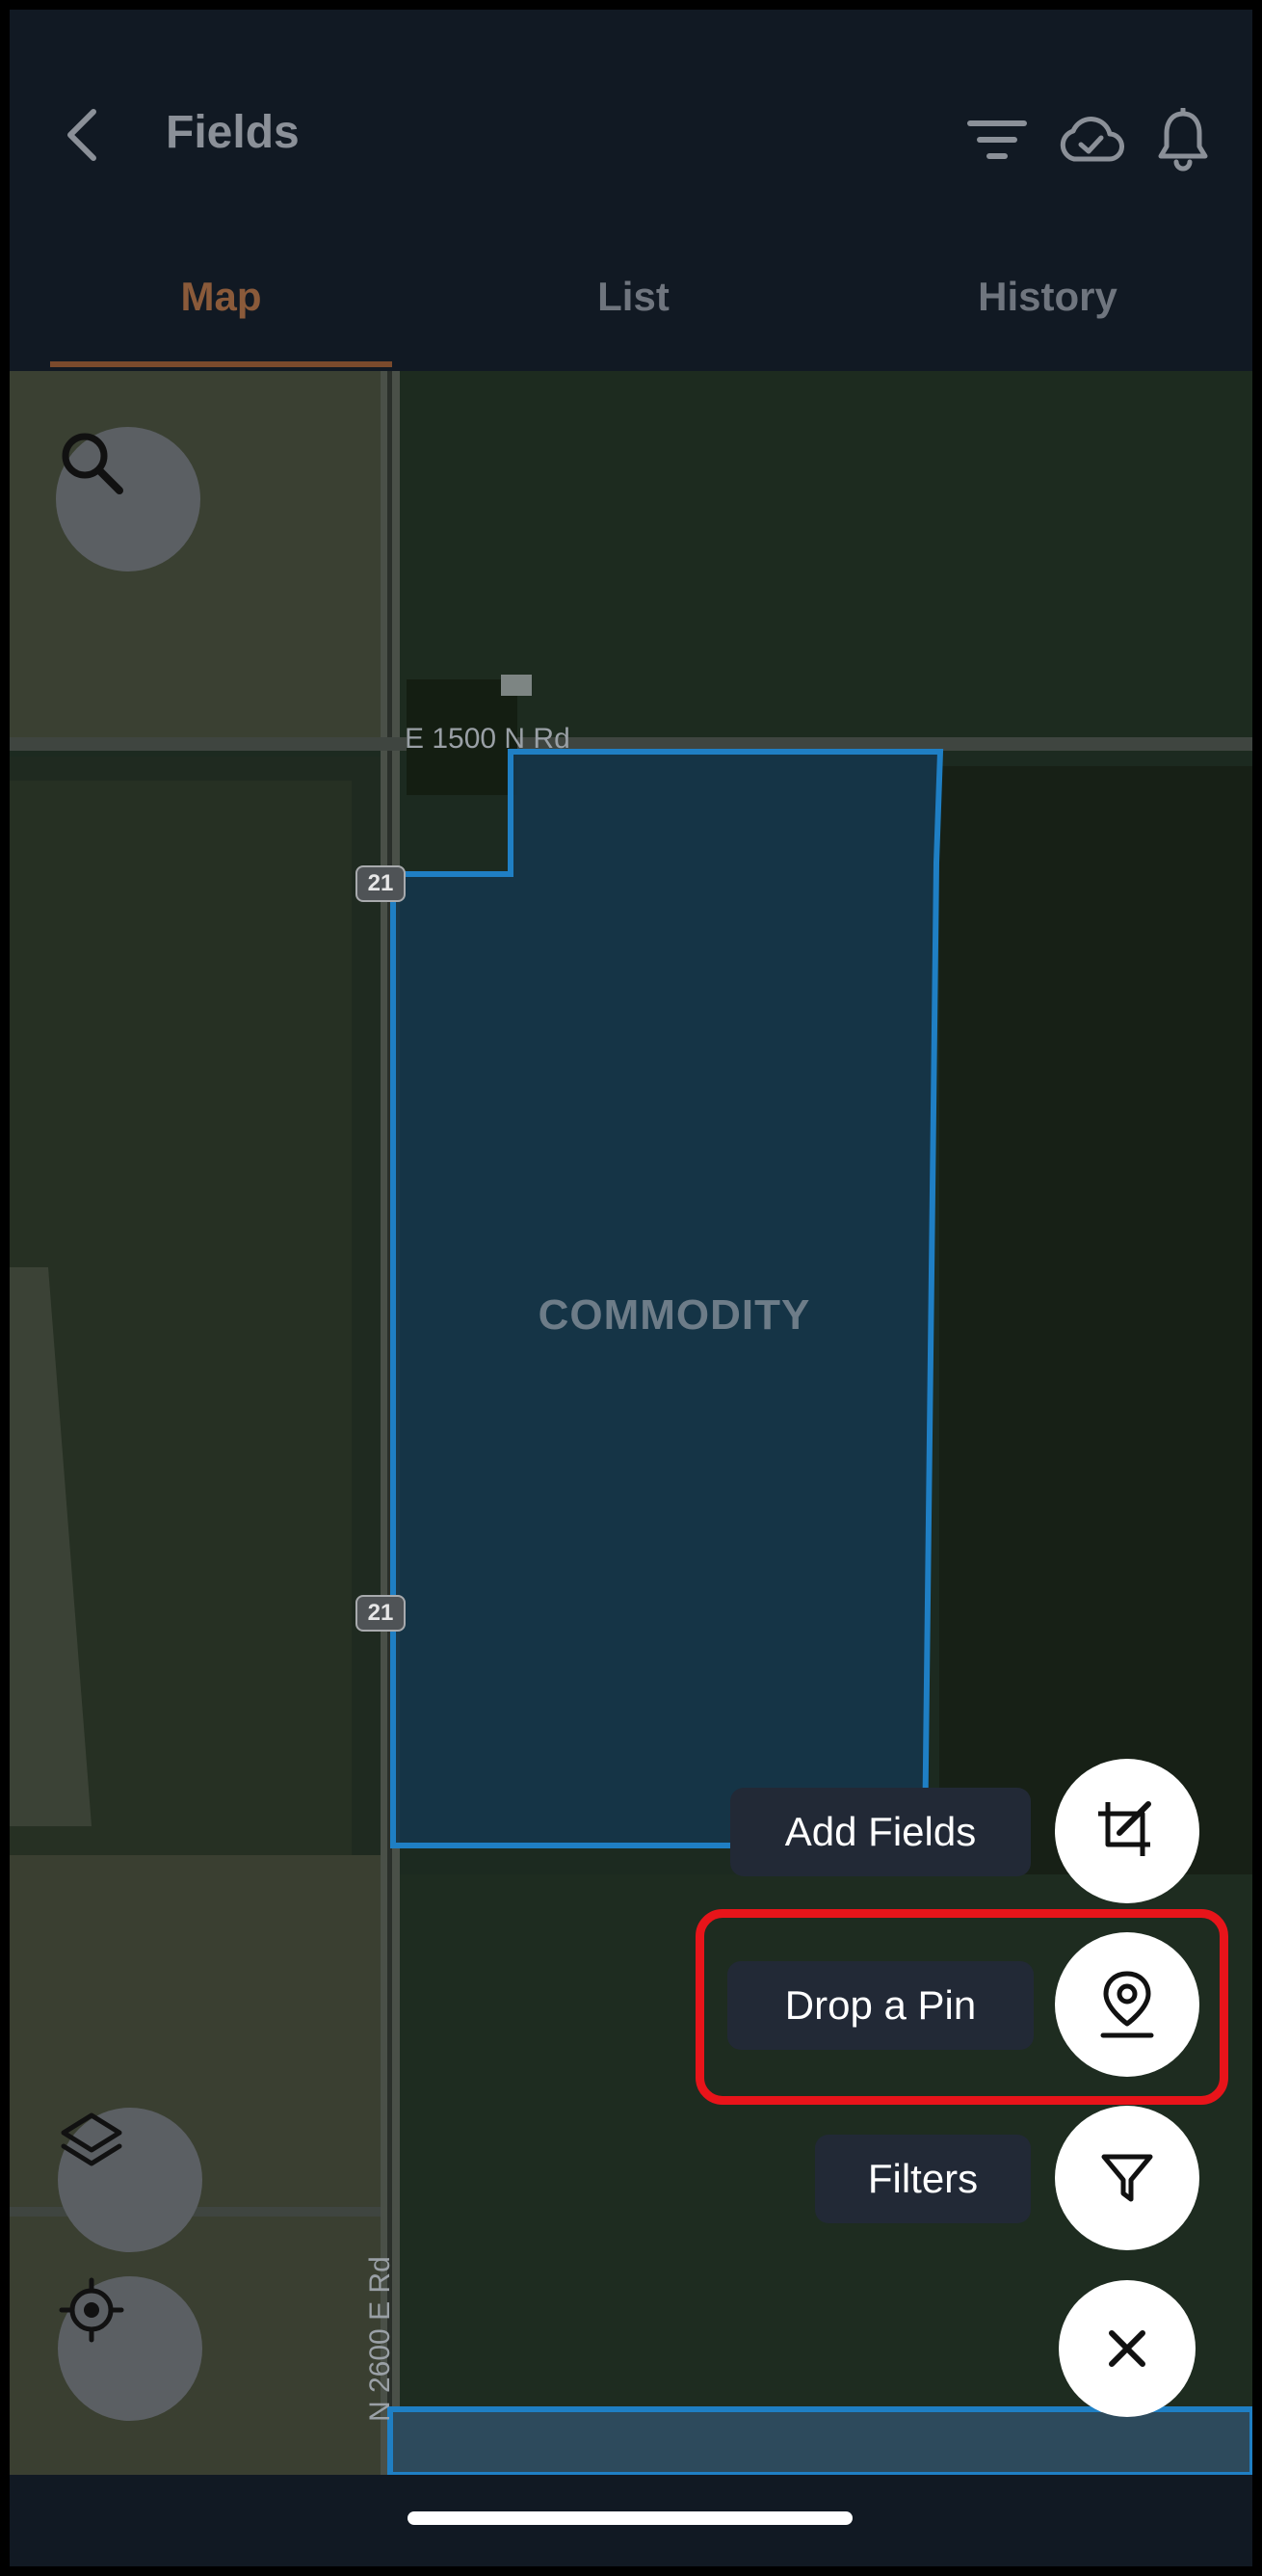 The height and width of the screenshot is (2576, 1262). I want to click on crop-edit-icon, so click(1124, 1828).